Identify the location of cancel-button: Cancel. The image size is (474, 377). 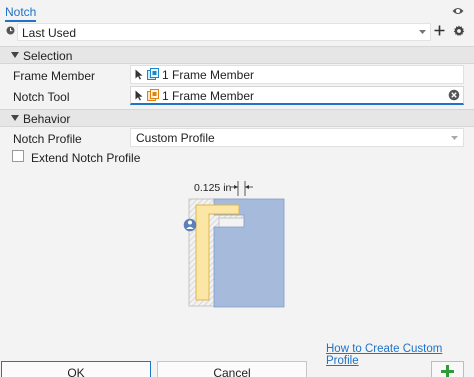
(232, 369).